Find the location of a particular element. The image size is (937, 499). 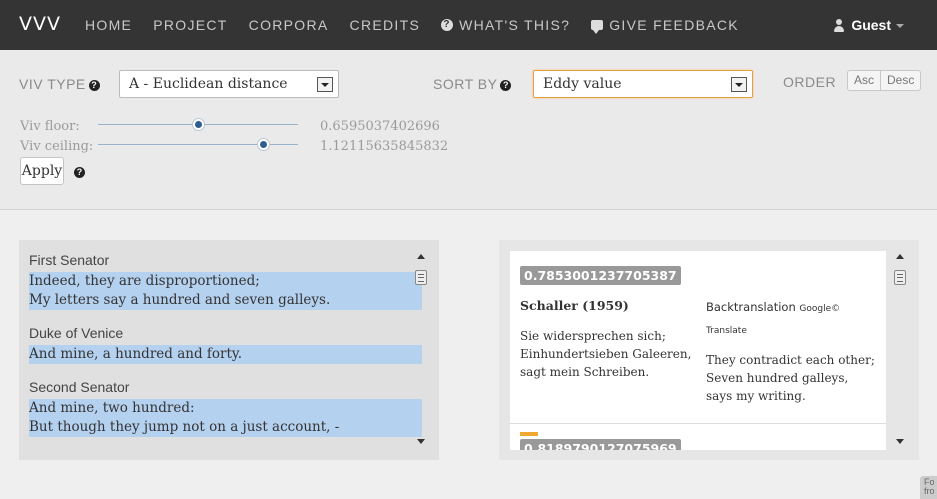

help-circle-icon: ? is located at coordinates (447, 25).